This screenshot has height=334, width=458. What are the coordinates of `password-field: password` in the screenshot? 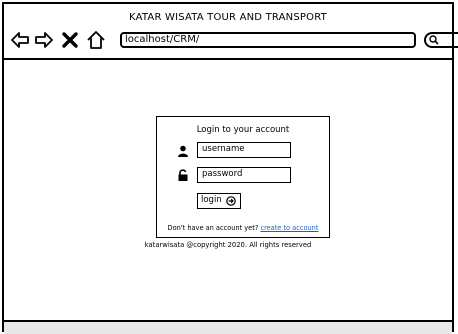 It's located at (244, 175).